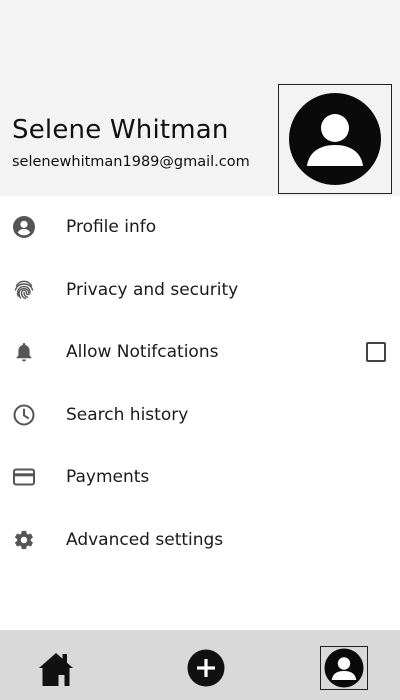  I want to click on menu-item-label: Payments, so click(108, 477).